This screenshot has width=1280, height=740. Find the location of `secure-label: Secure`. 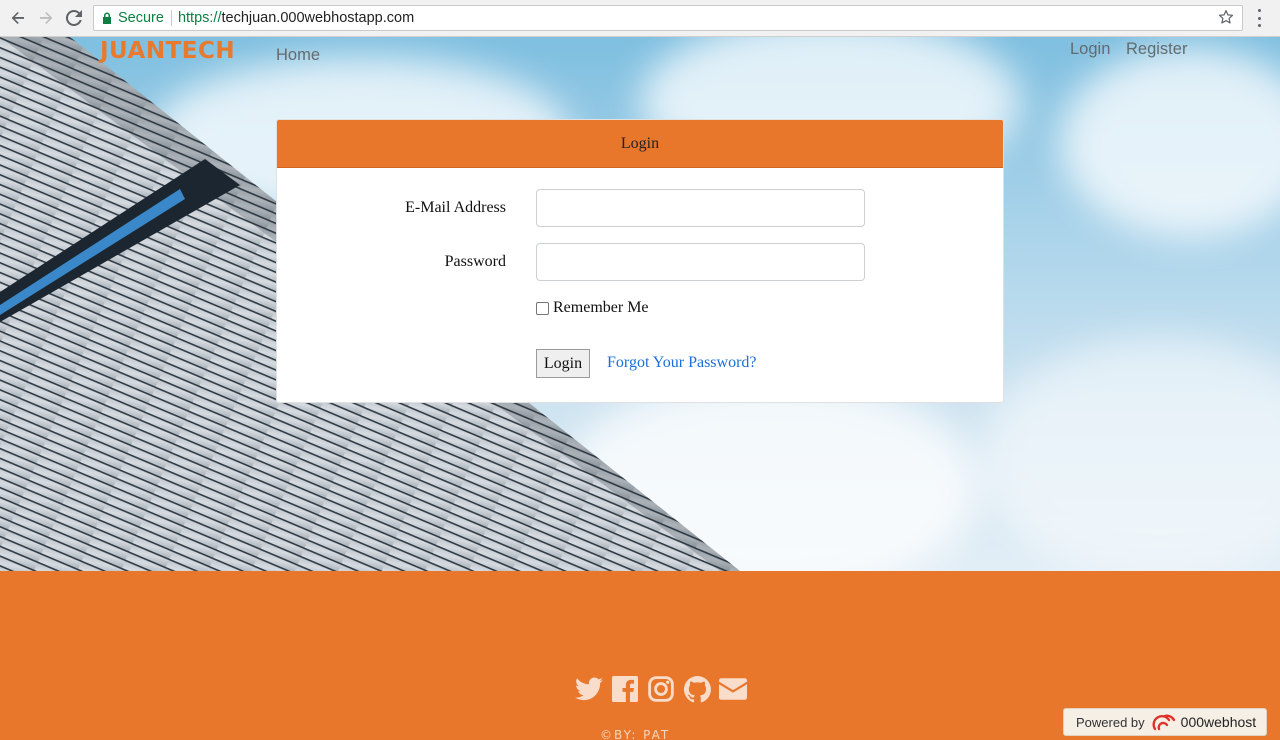

secure-label: Secure is located at coordinates (141, 18).